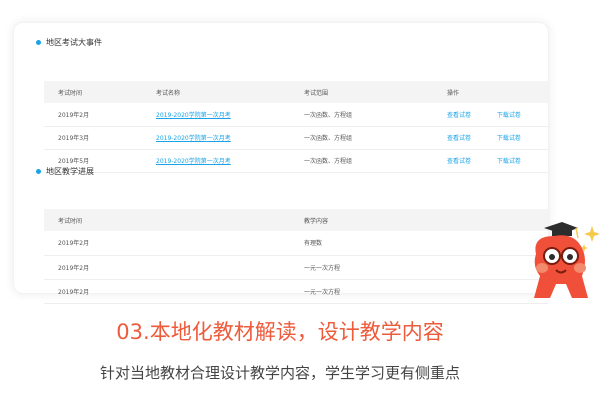 This screenshot has height=404, width=607. I want to click on col-header-exam-name: 考试名称, so click(216, 92).